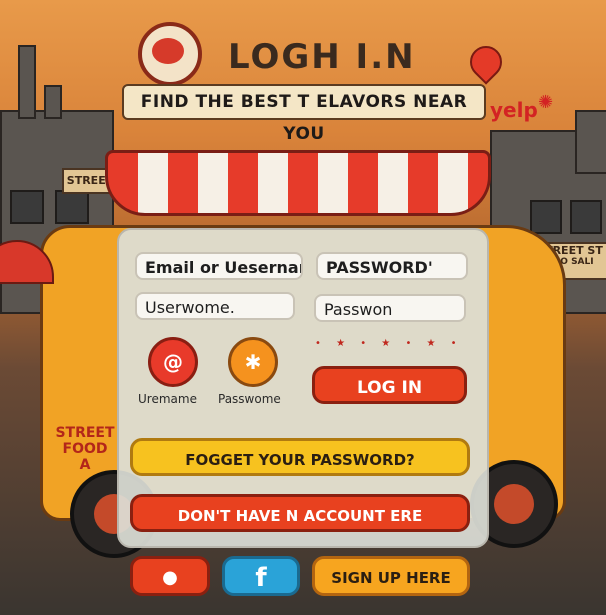 Image resolution: width=606 pixels, height=615 pixels. Describe the element at coordinates (170, 54) in the screenshot. I see `app-logo-icon` at that location.